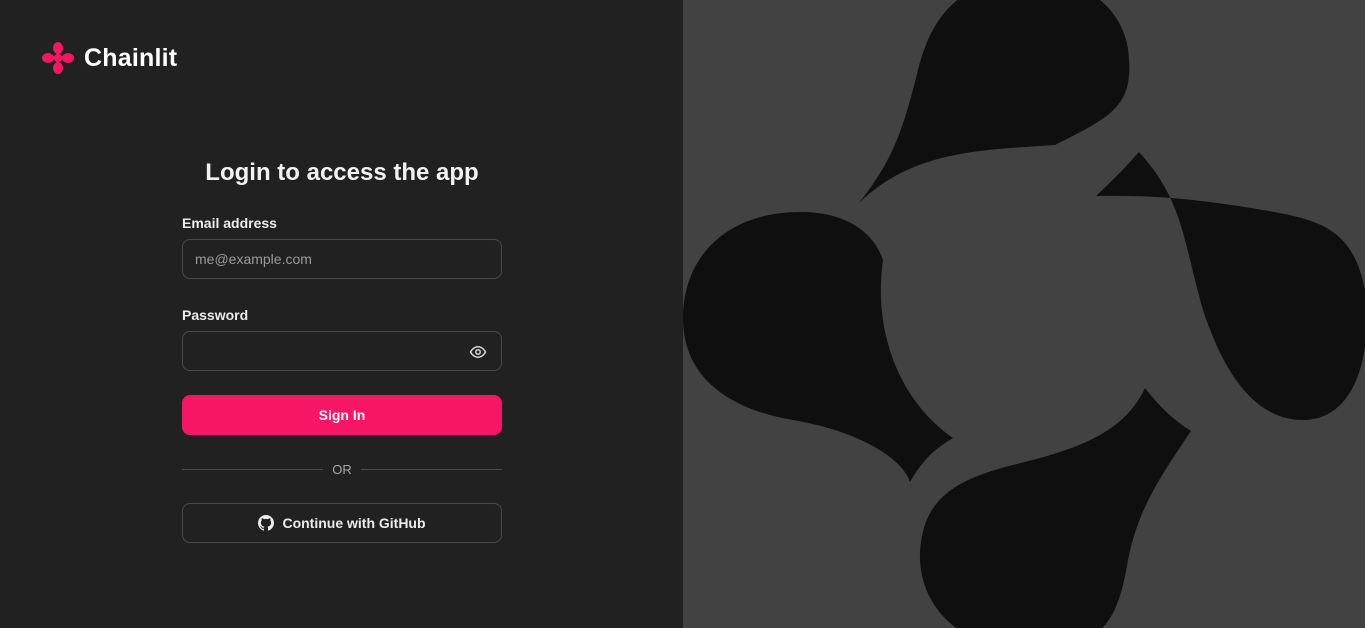 The image size is (1365, 628). Describe the element at coordinates (354, 523) in the screenshot. I see `github-button-label: Continue with GitHub` at that location.